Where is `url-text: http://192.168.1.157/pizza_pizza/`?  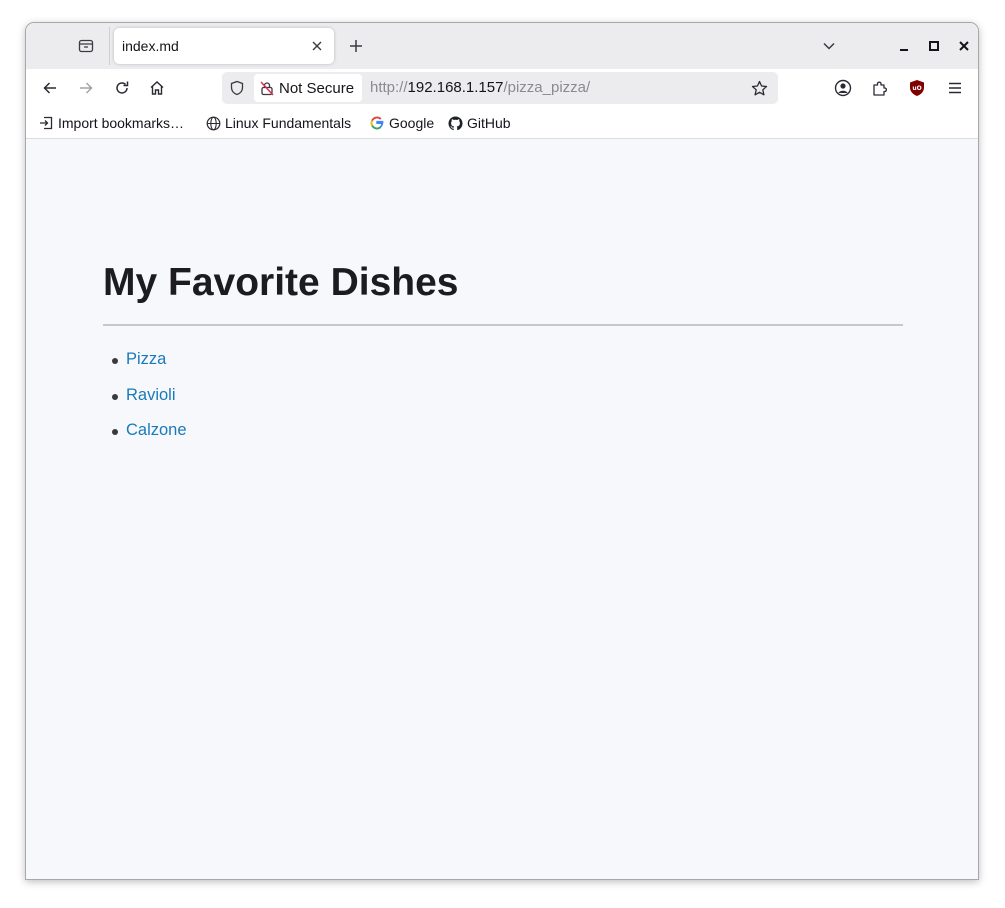 url-text: http://192.168.1.157/pizza_pizza/ is located at coordinates (480, 87).